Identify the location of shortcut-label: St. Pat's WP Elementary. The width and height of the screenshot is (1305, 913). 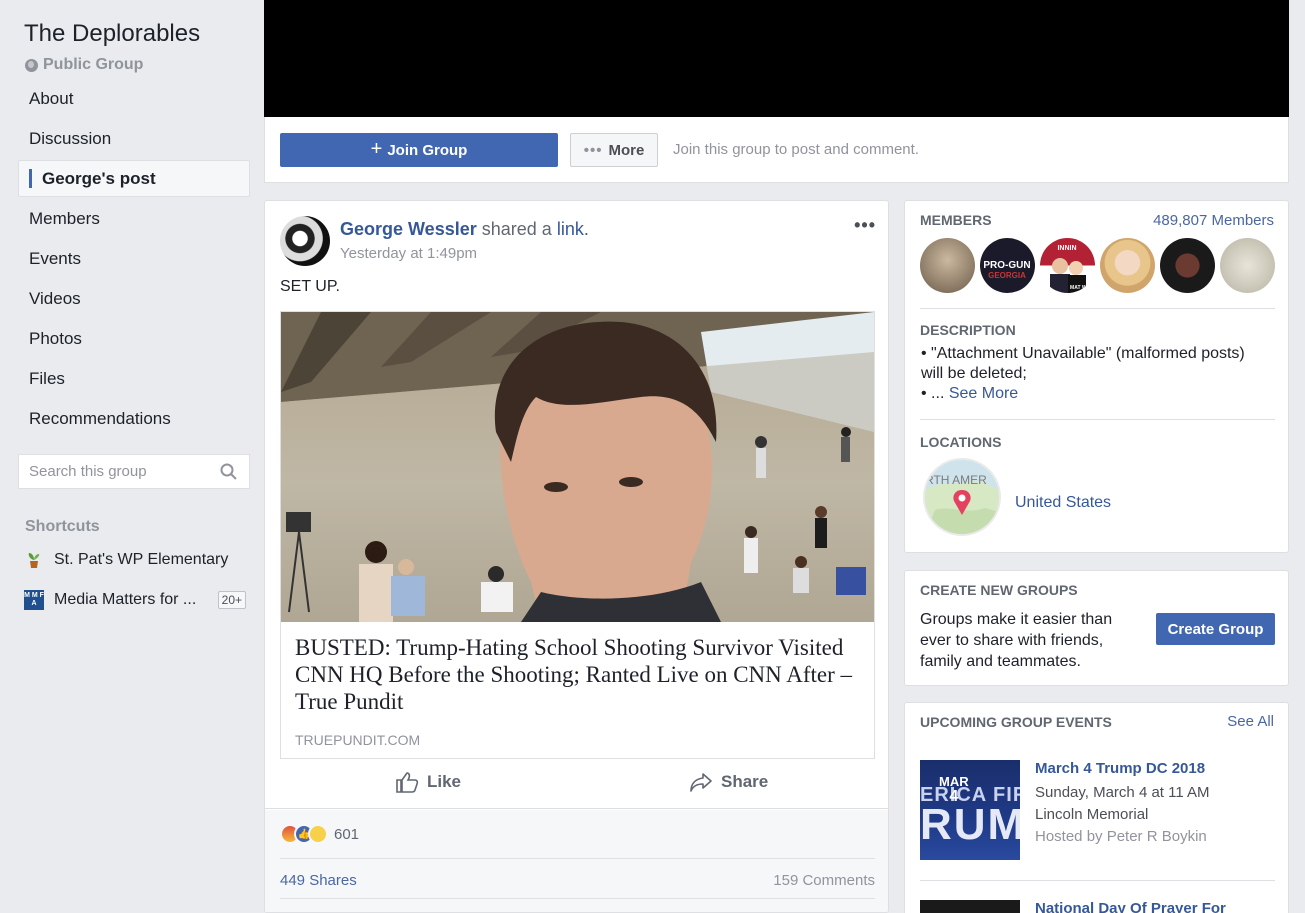
(141, 559).